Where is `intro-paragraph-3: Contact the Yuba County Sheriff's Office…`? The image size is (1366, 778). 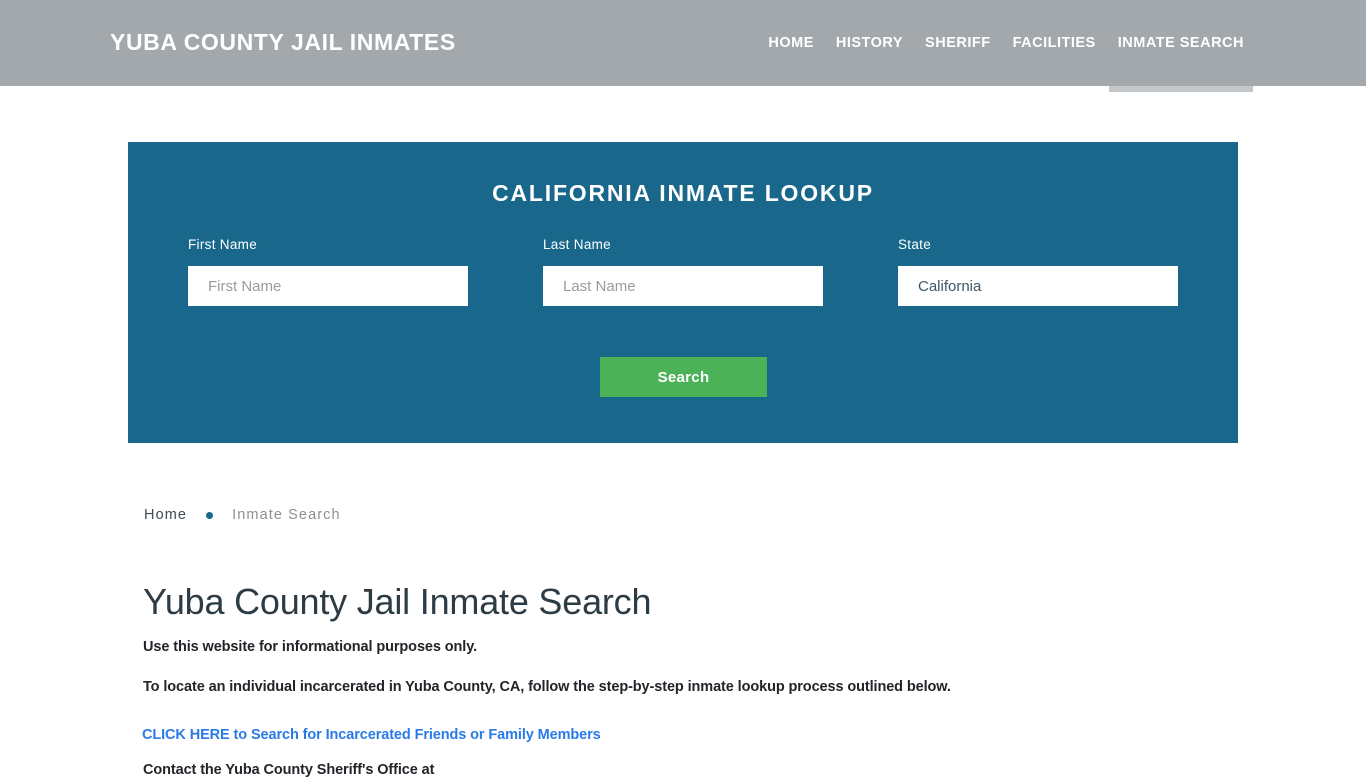 intro-paragraph-3: Contact the Yuba County Sheriff's Office… is located at coordinates (289, 770).